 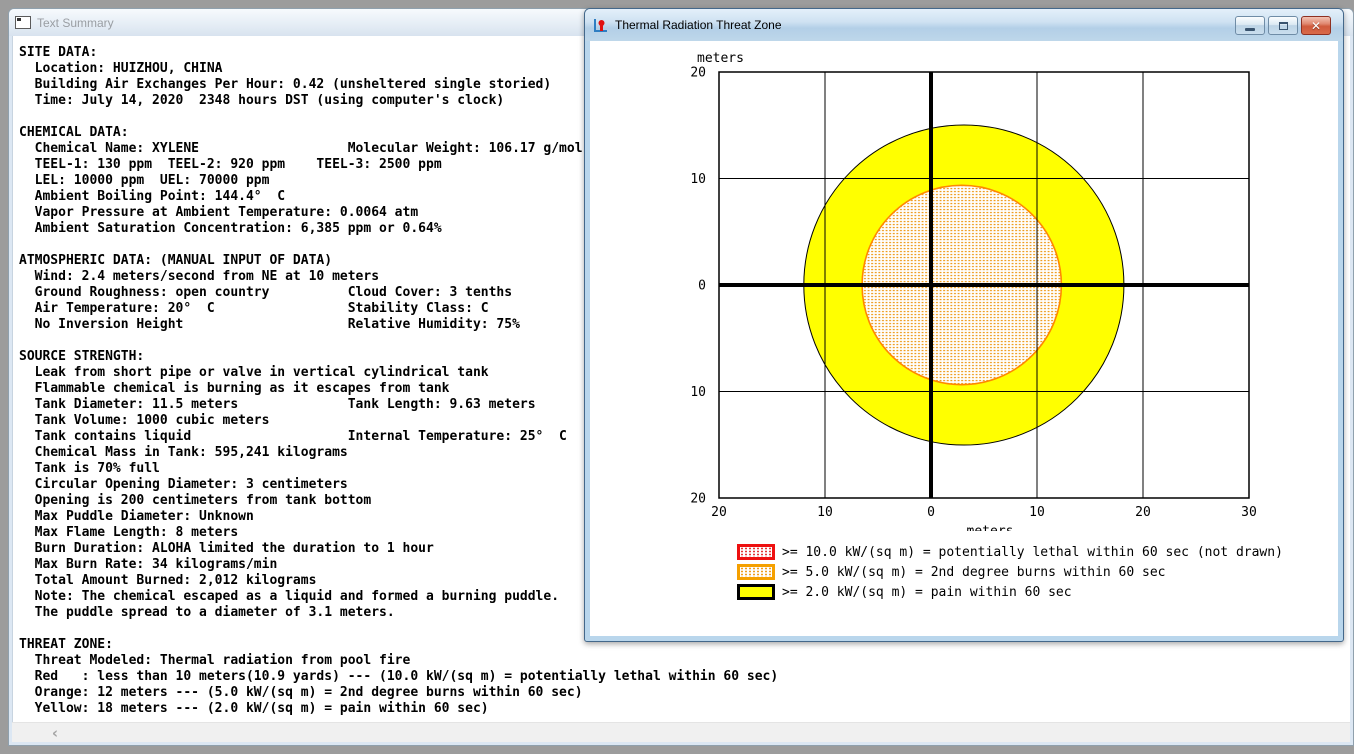 I want to click on close-icon: ✕, so click(x=1316, y=25).